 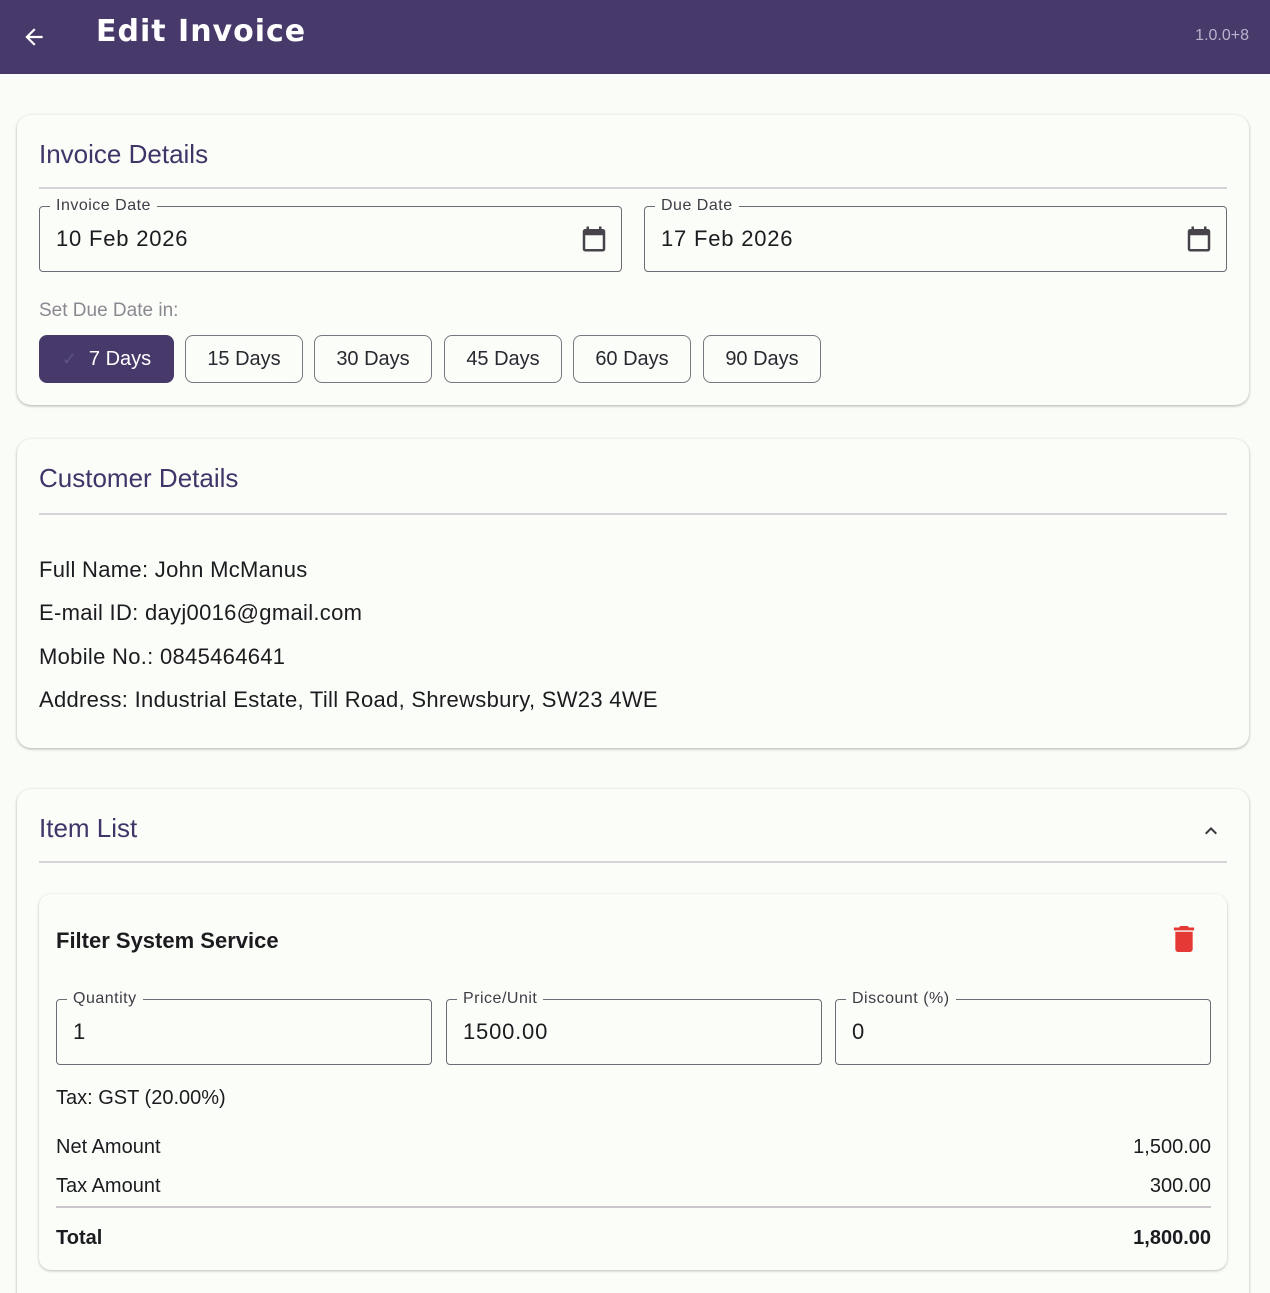 What do you see at coordinates (935, 234) in the screenshot?
I see `due-date-field: Due Date 17 Feb 2026` at bounding box center [935, 234].